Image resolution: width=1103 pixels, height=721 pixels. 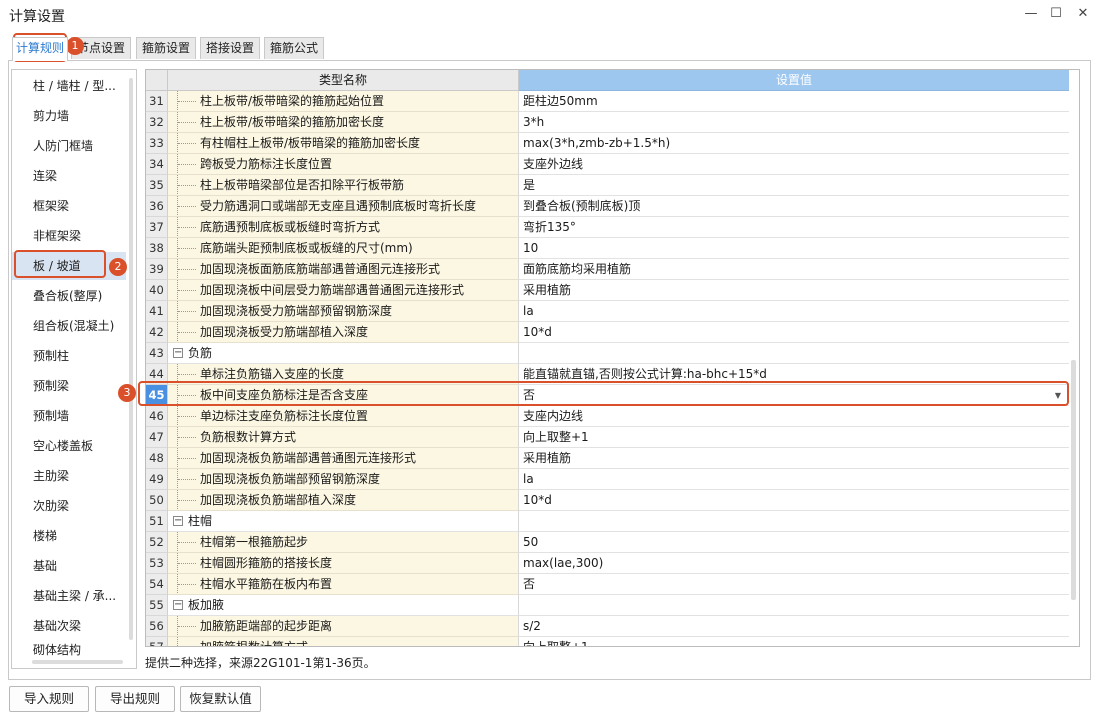 I want to click on table-row: 48 加固现浇板负筋端部遇普通图元连接形式 采用植筋, so click(x=607, y=458).